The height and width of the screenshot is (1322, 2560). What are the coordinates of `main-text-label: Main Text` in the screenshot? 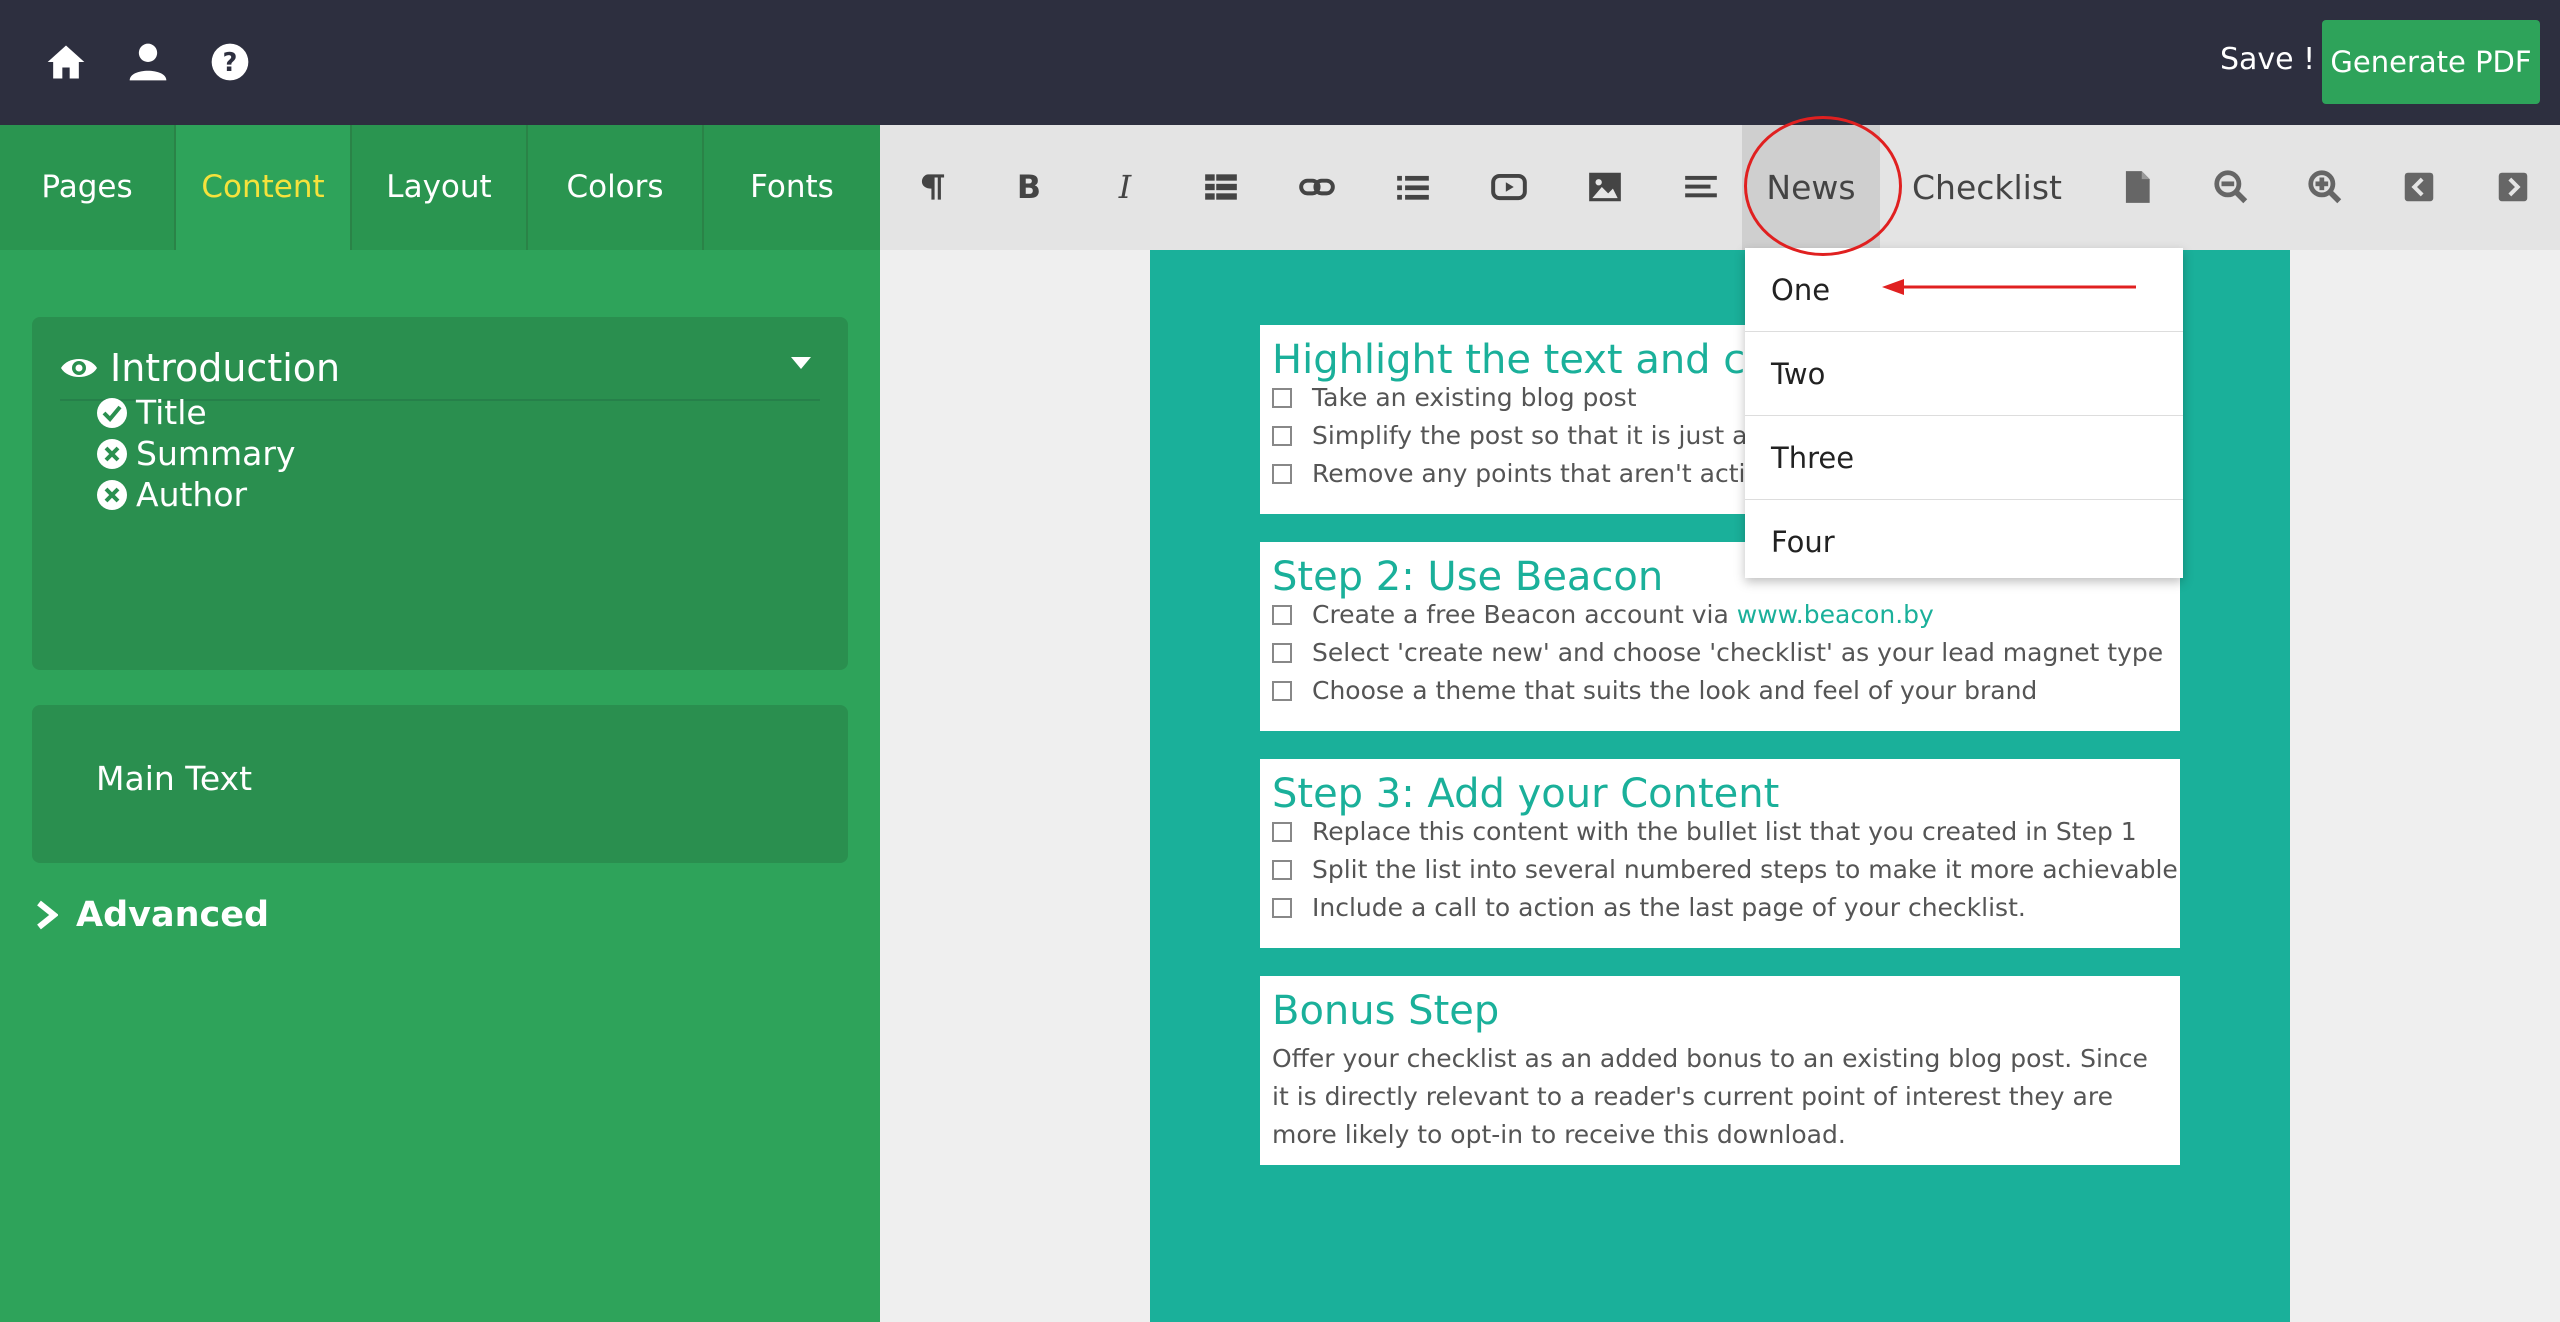 It's located at (174, 778).